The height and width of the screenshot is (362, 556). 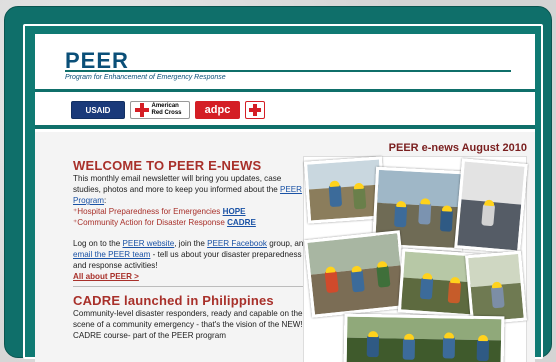 I want to click on hope-link: HOPE, so click(x=234, y=211).